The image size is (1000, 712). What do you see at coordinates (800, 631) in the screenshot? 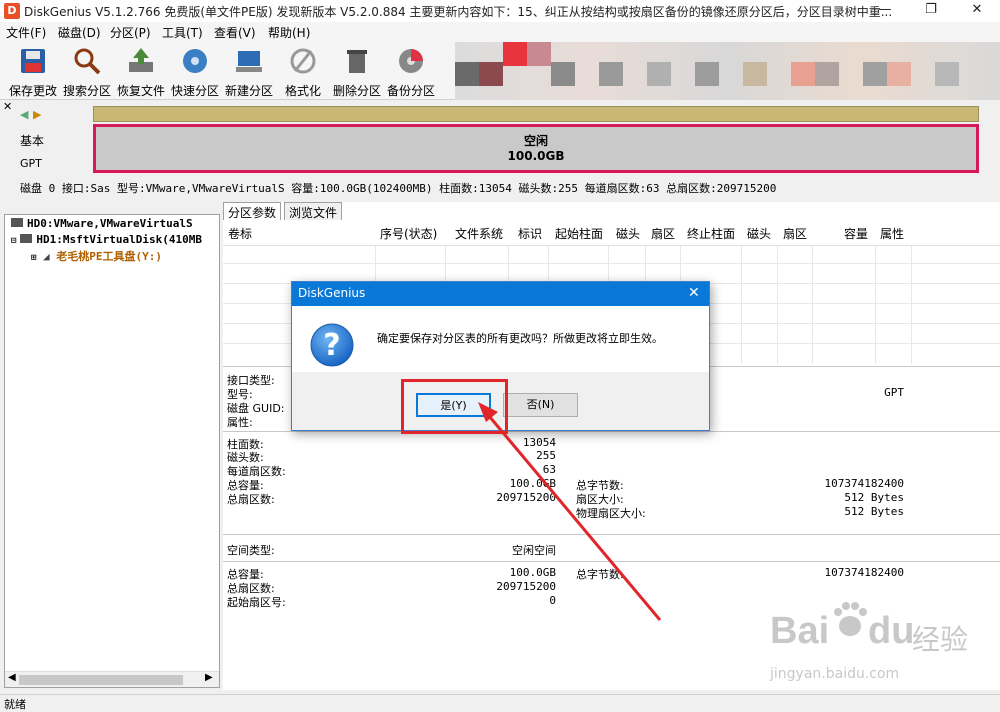
I see `watermark-brand: Bai` at bounding box center [800, 631].